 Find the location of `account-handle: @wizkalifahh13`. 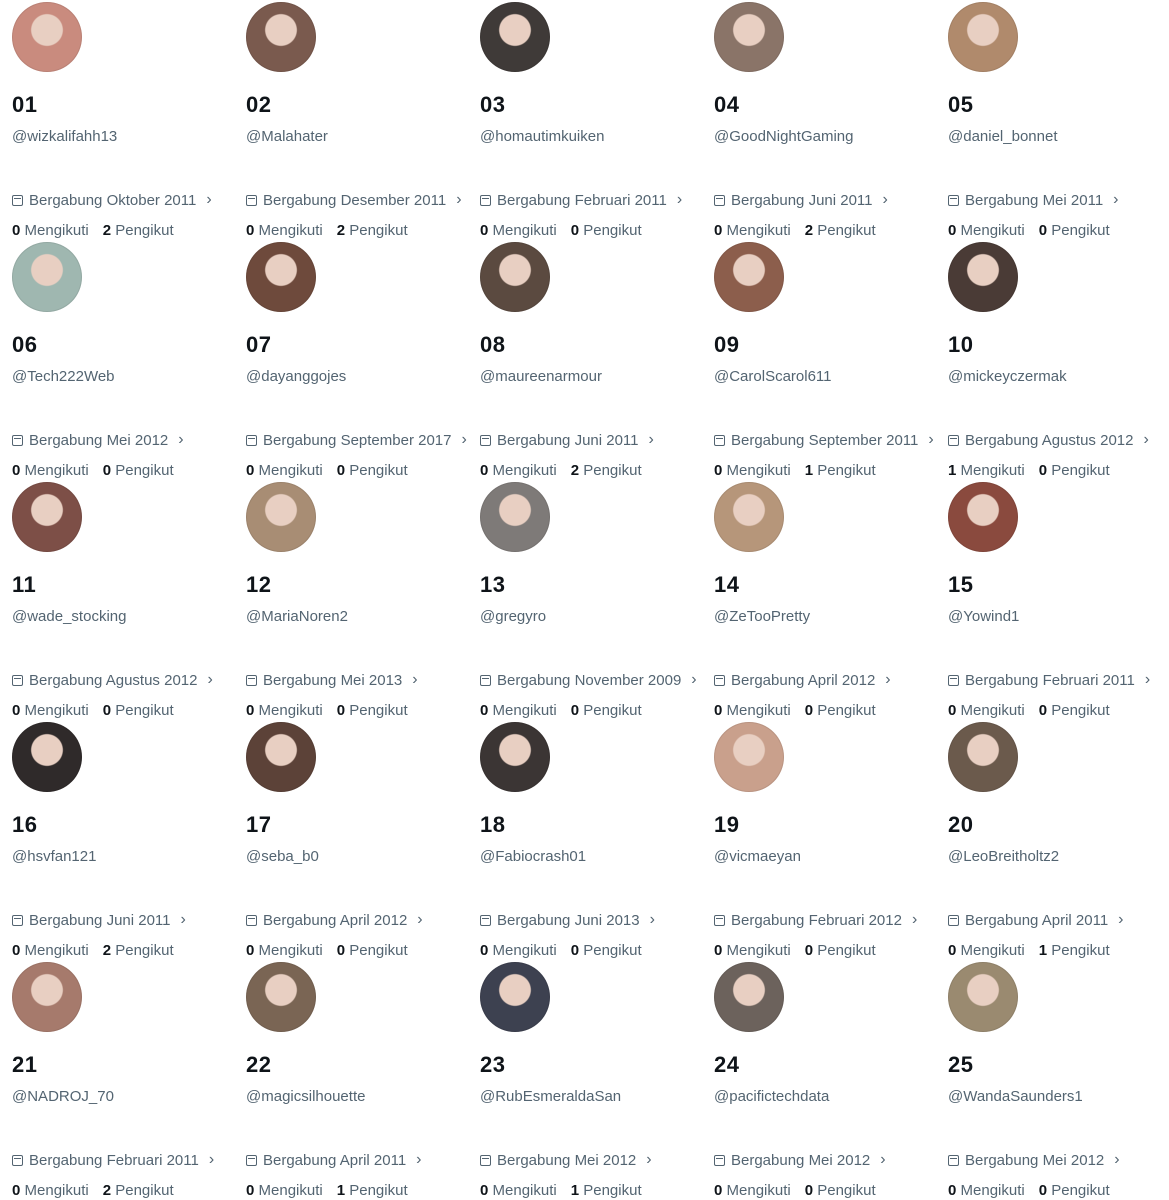

account-handle: @wizkalifahh13 is located at coordinates (64, 136).